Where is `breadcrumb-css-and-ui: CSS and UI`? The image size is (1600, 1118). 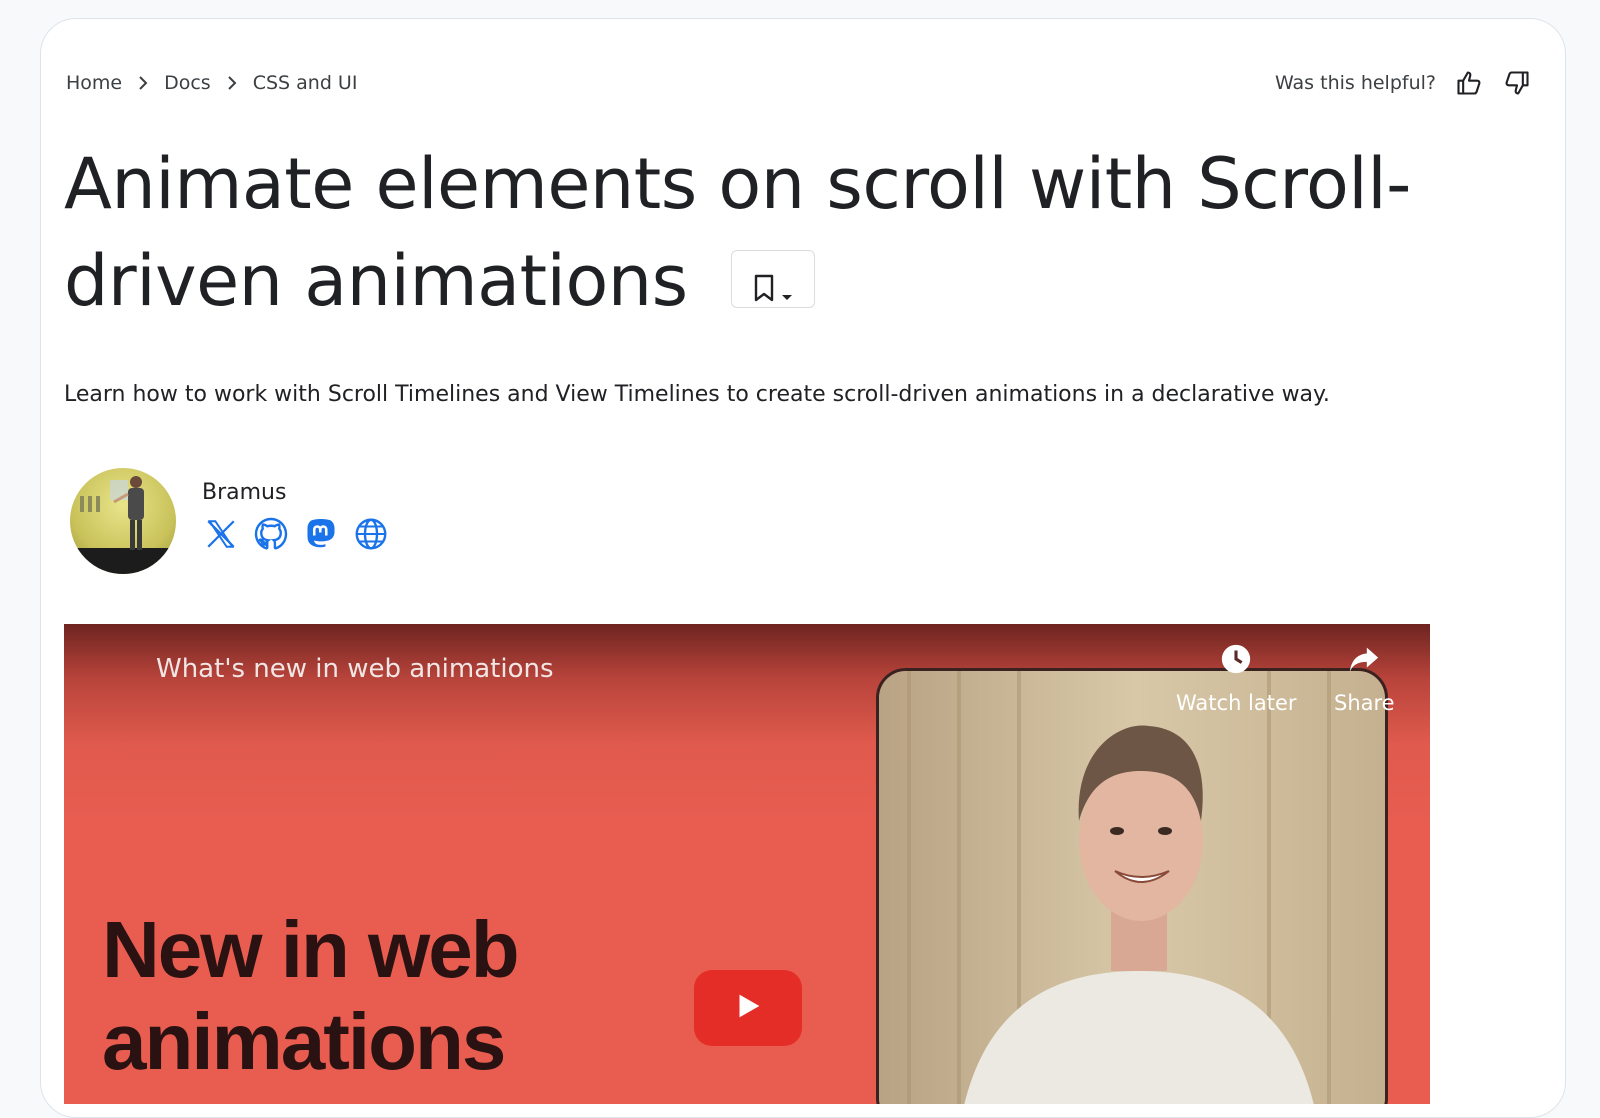 breadcrumb-css-and-ui: CSS and UI is located at coordinates (305, 83).